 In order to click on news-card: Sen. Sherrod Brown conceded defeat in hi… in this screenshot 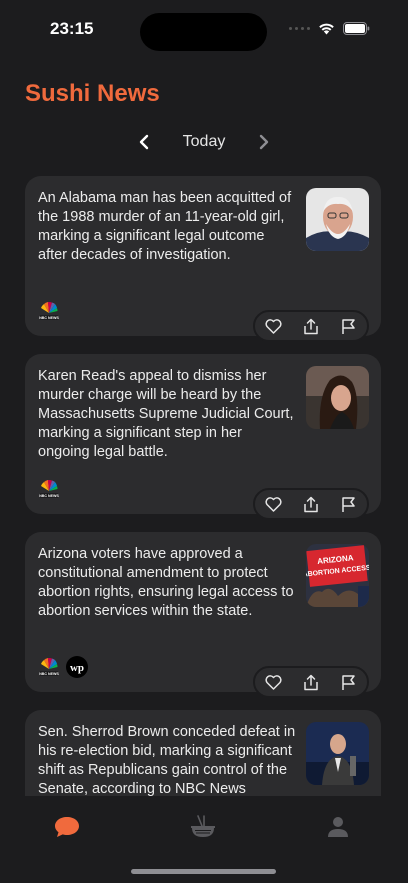, I will do `click(203, 753)`.